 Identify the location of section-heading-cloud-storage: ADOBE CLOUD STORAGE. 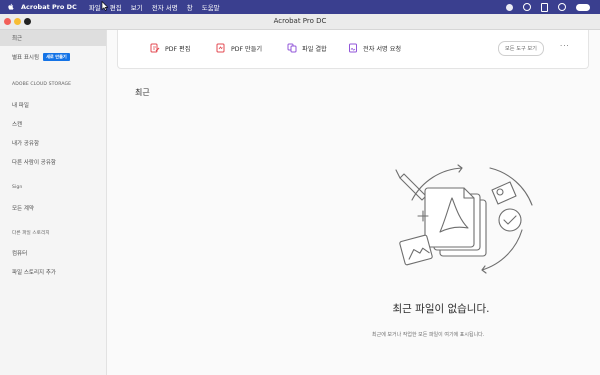
(42, 84).